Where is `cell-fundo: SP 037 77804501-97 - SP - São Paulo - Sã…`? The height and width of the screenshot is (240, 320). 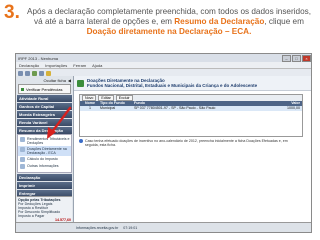 cell-fundo: SP 037 77804501-97 - SP - São Paulo - Sã… is located at coordinates (175, 108).